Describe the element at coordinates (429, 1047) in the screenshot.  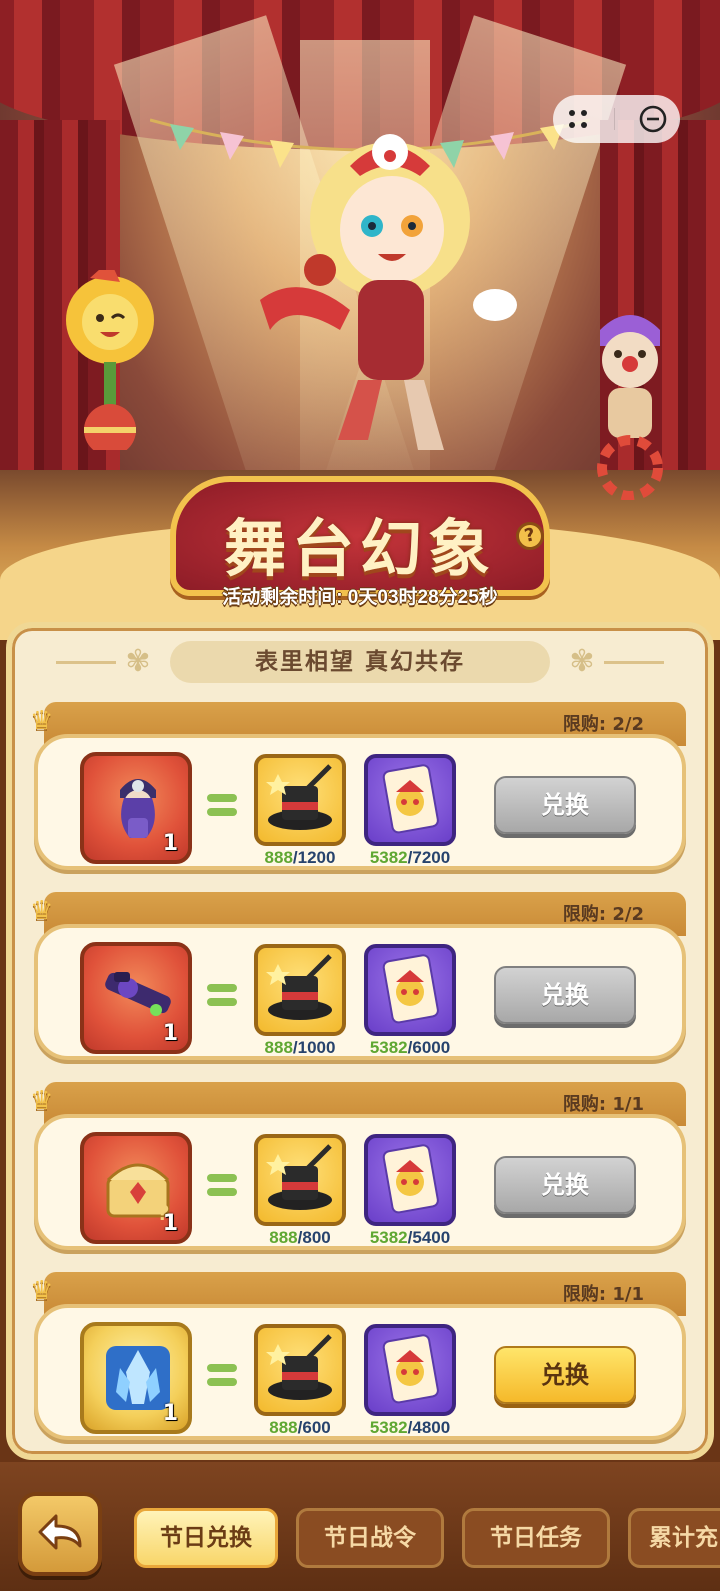
I see `cost-need: /6000` at that location.